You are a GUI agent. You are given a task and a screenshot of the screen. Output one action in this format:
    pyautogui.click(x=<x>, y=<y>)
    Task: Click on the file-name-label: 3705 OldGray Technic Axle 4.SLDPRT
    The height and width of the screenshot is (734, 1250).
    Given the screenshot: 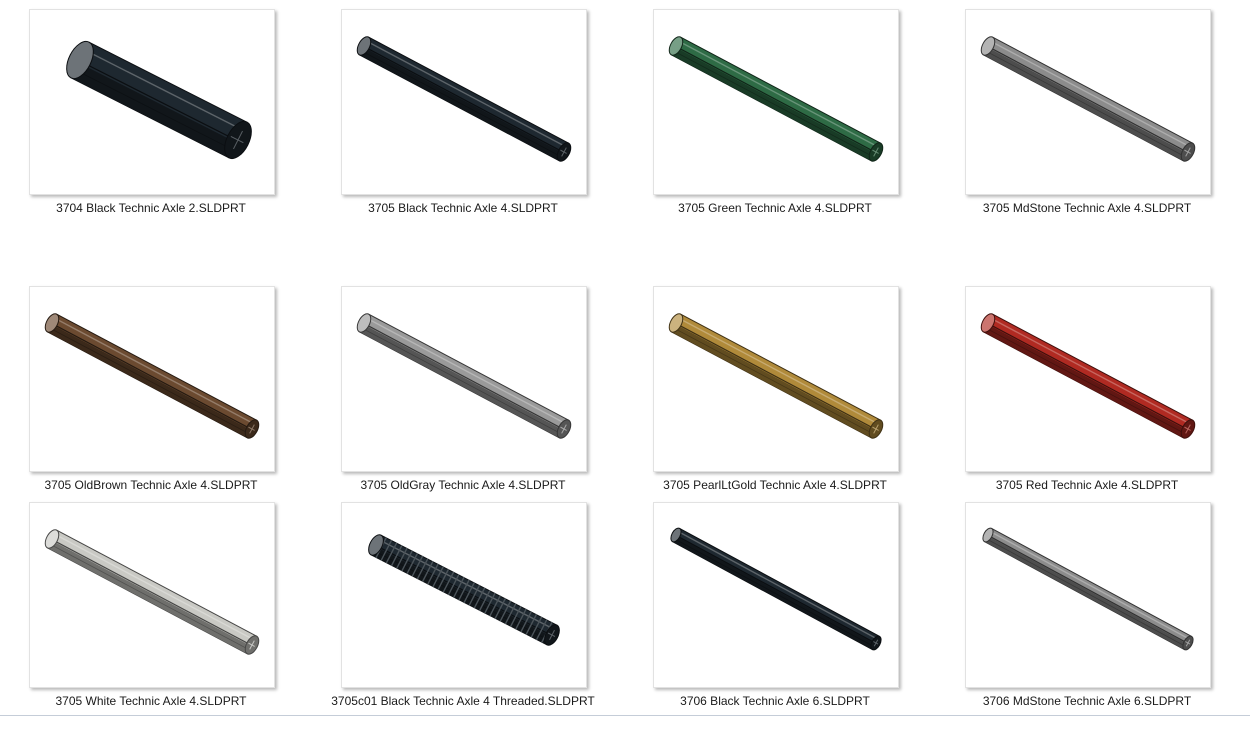 What is the action you would take?
    pyautogui.click(x=463, y=485)
    